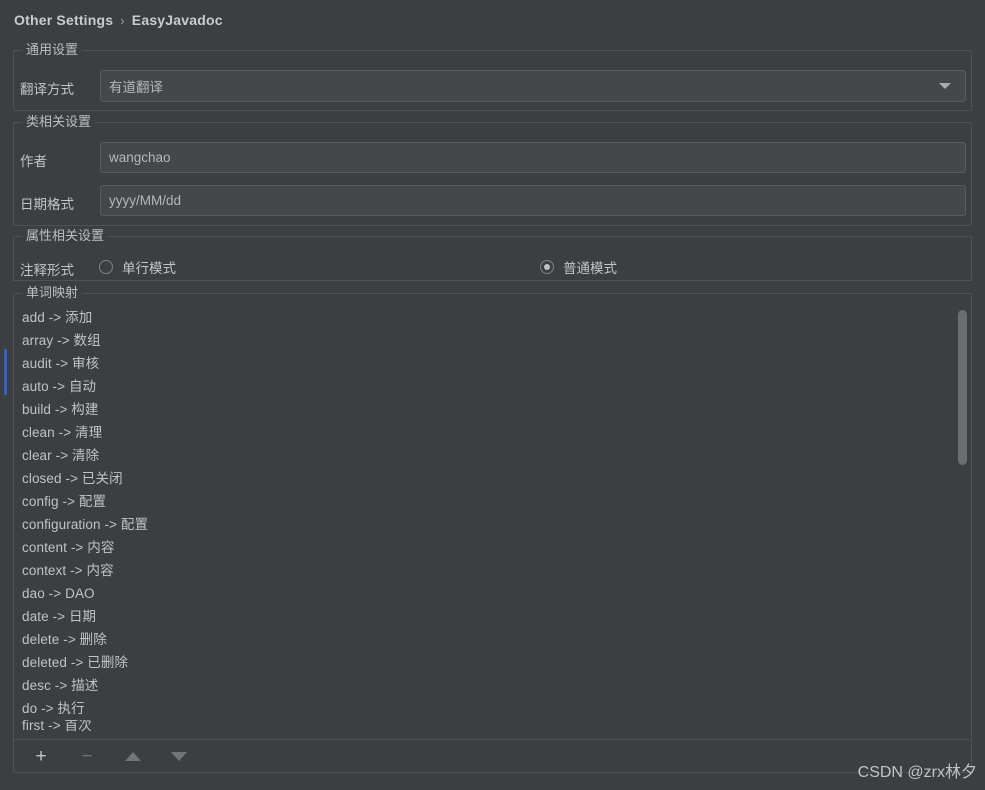 The height and width of the screenshot is (790, 985). What do you see at coordinates (41, 756) in the screenshot?
I see `plus-icon: +` at bounding box center [41, 756].